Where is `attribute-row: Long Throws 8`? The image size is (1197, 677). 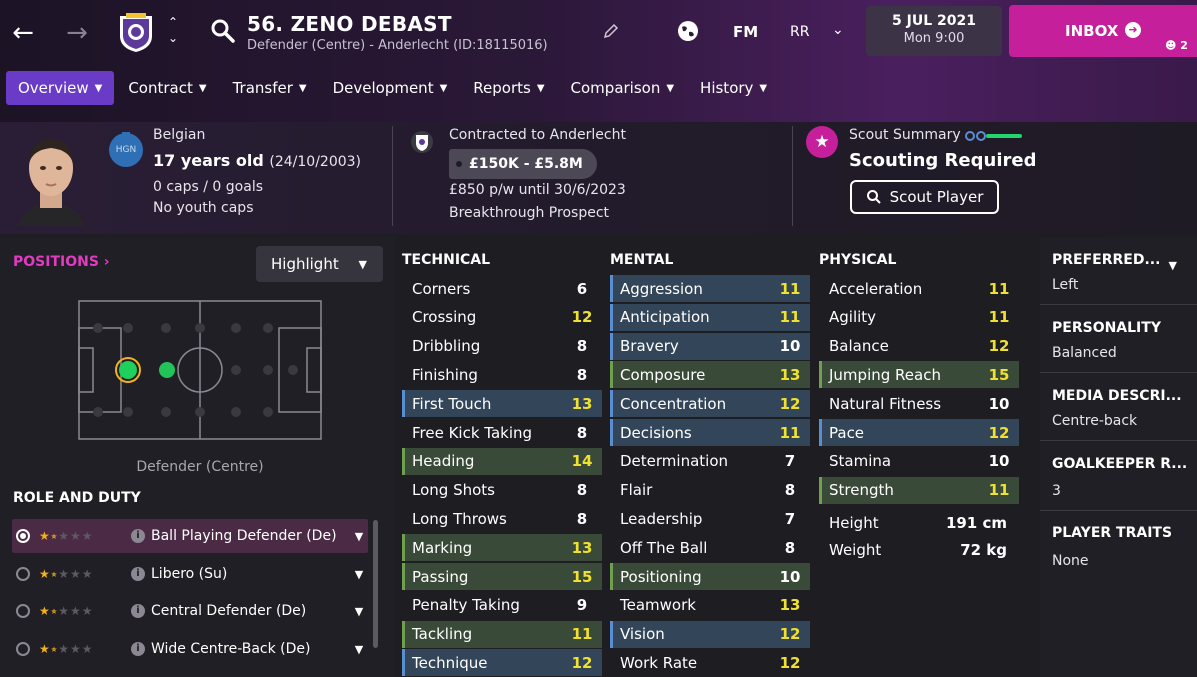
attribute-row: Long Throws 8 is located at coordinates (502, 518).